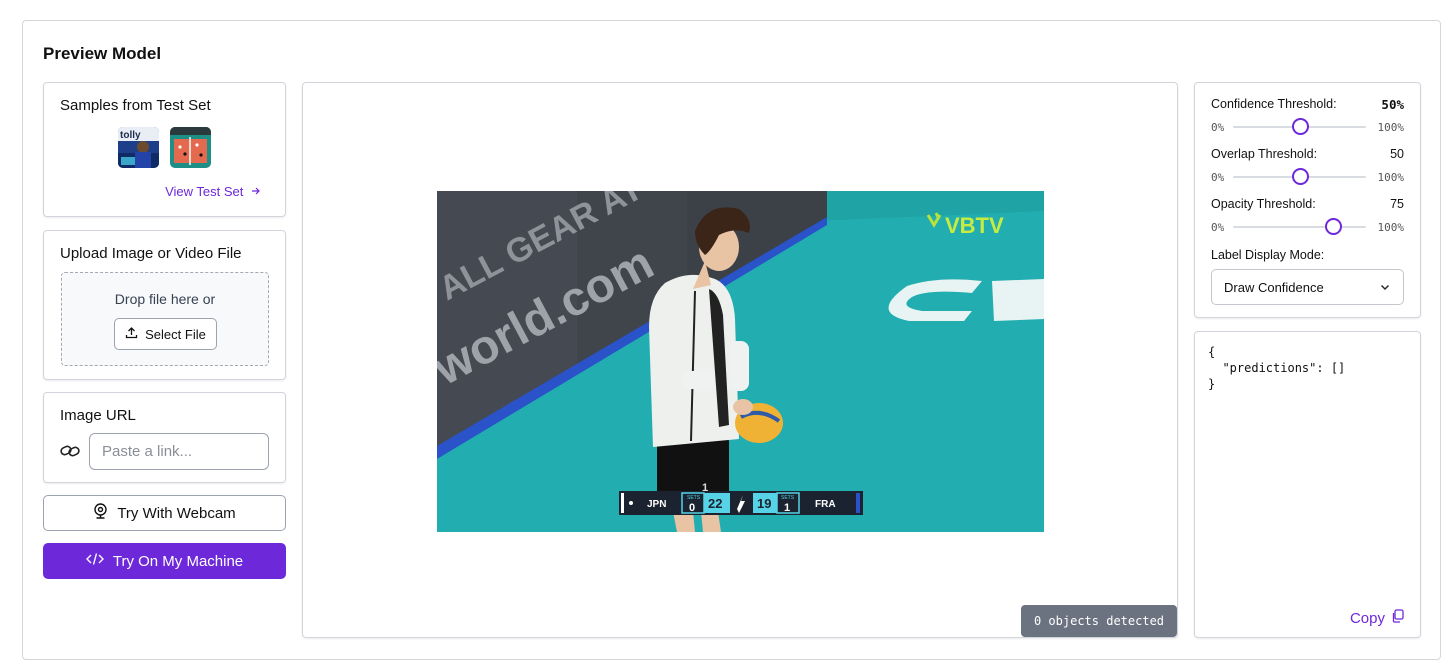 This screenshot has height=671, width=1456. What do you see at coordinates (1307, 484) in the screenshot?
I see `json-output-card: { "predictions": [] } Copy` at bounding box center [1307, 484].